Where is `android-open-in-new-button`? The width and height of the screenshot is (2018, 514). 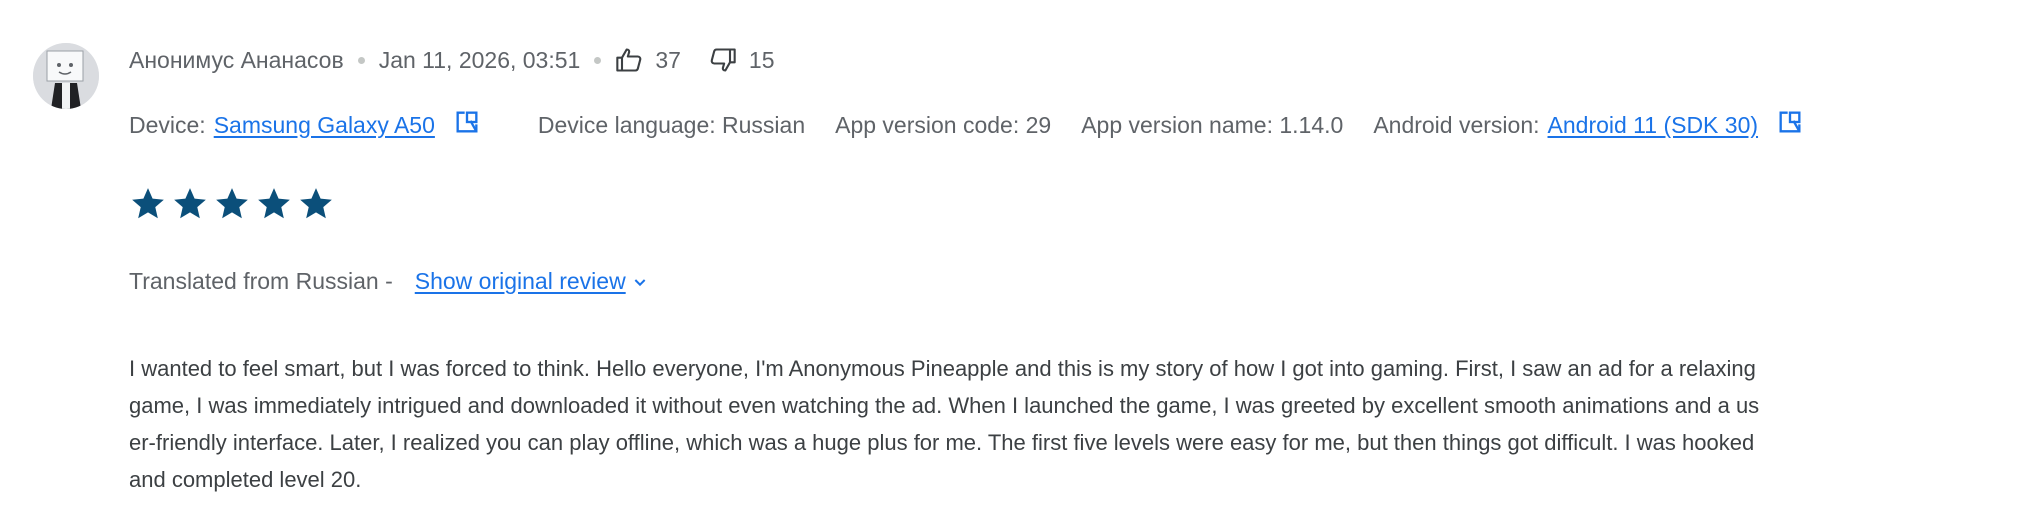 android-open-in-new-button is located at coordinates (1790, 125).